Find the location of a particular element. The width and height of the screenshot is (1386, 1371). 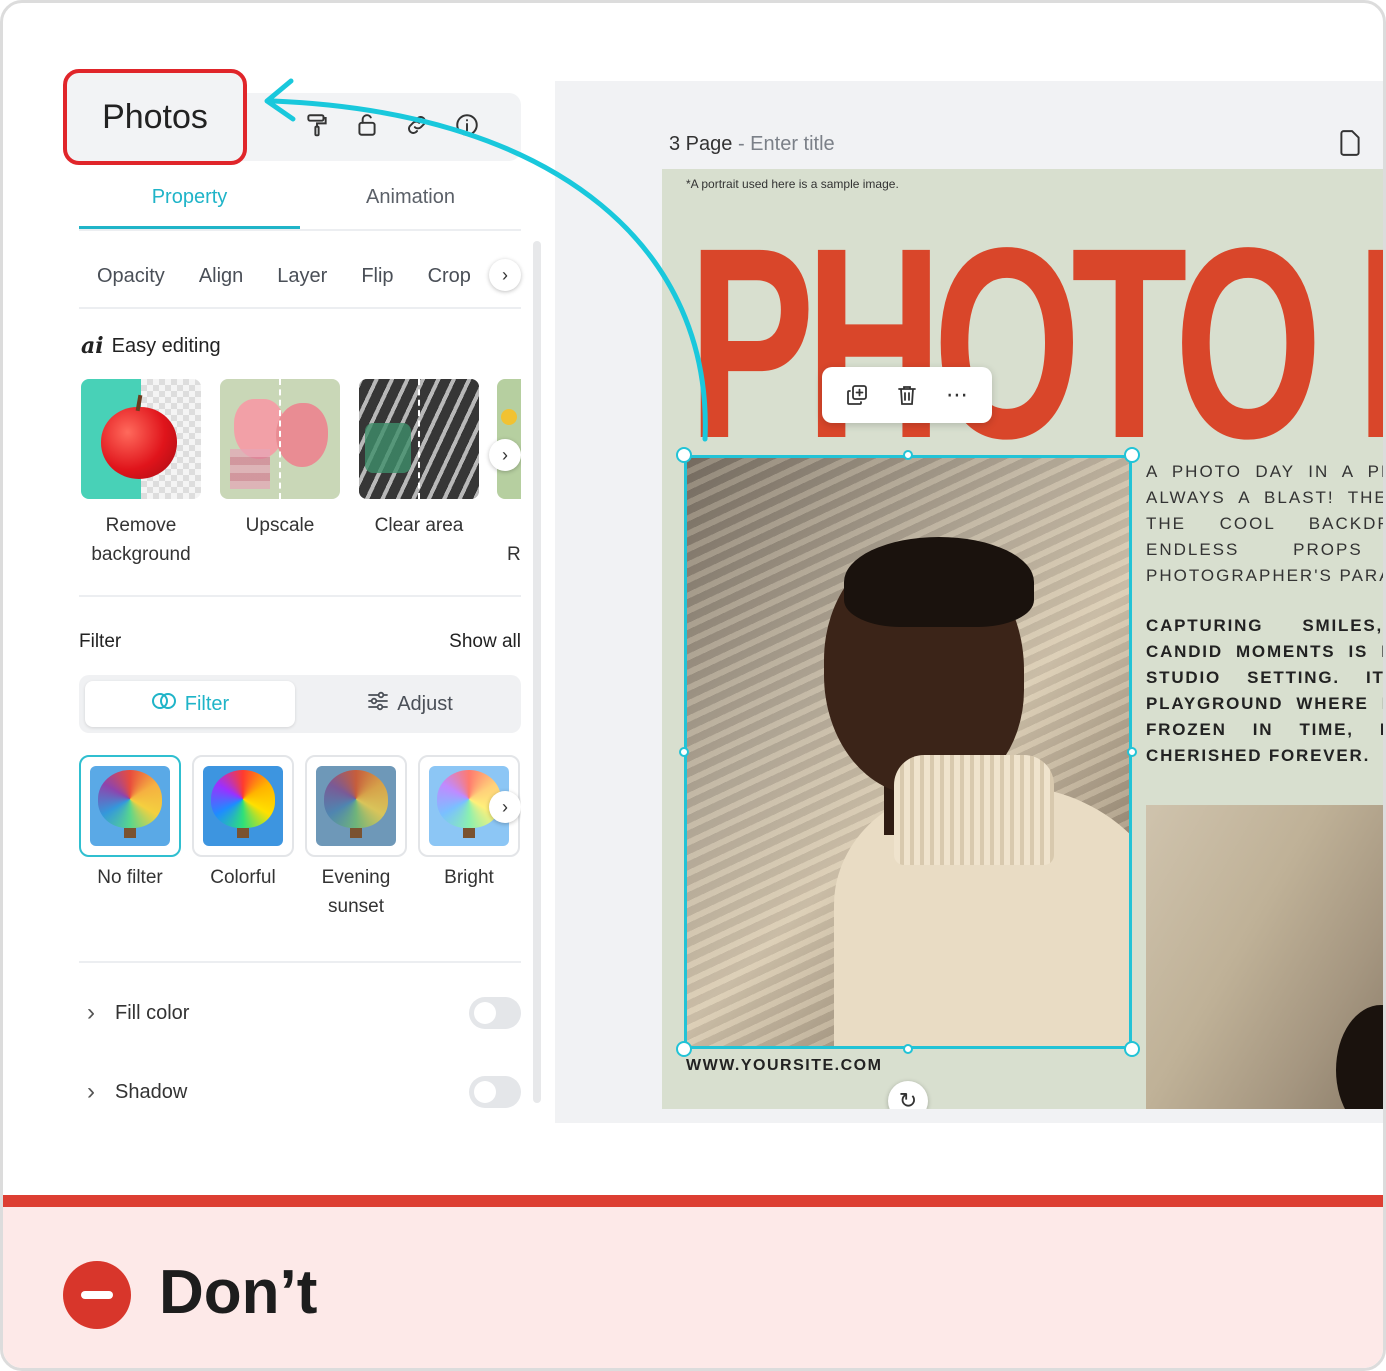

link-icon is located at coordinates (417, 125).